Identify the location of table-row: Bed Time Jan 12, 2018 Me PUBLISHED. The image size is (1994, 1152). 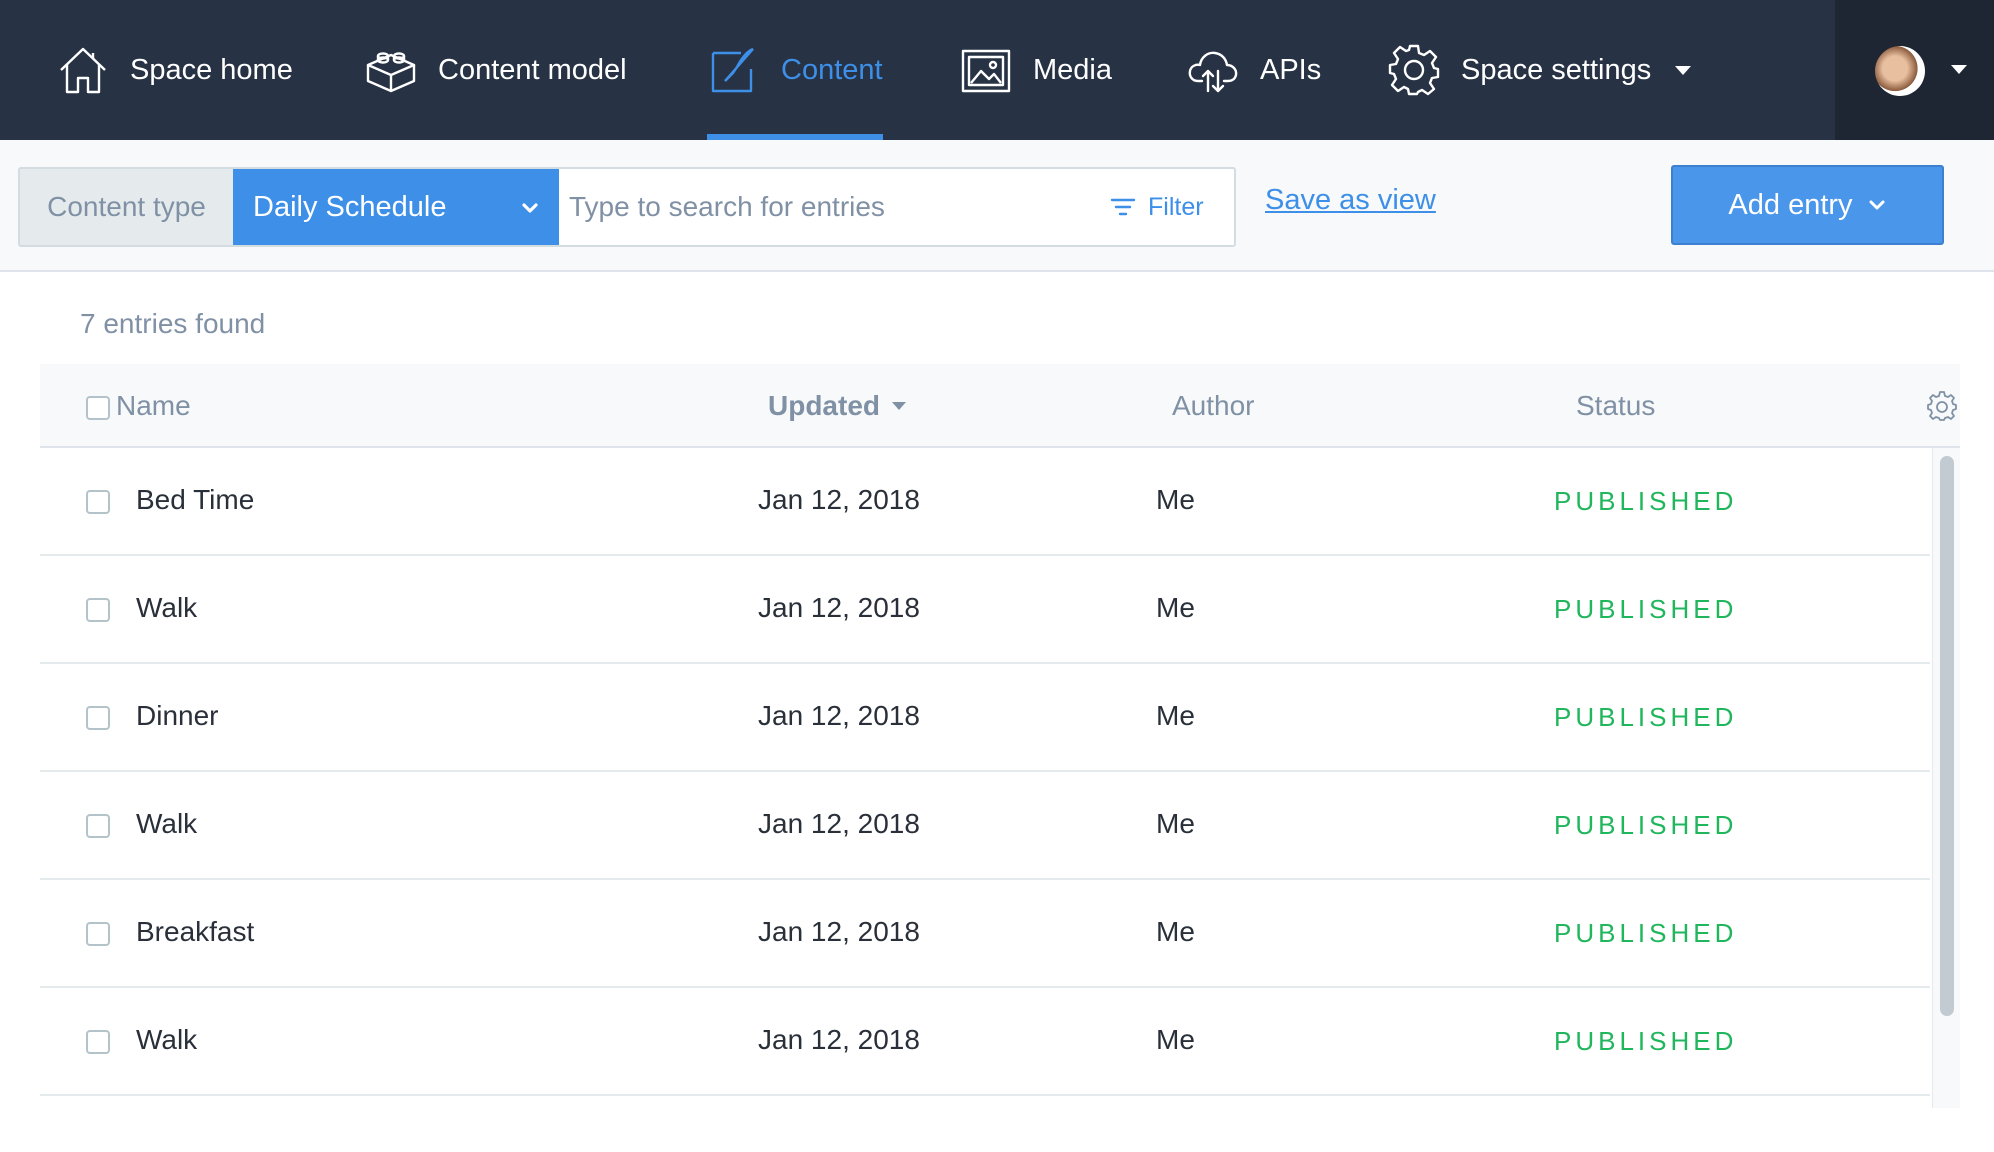
(985, 502).